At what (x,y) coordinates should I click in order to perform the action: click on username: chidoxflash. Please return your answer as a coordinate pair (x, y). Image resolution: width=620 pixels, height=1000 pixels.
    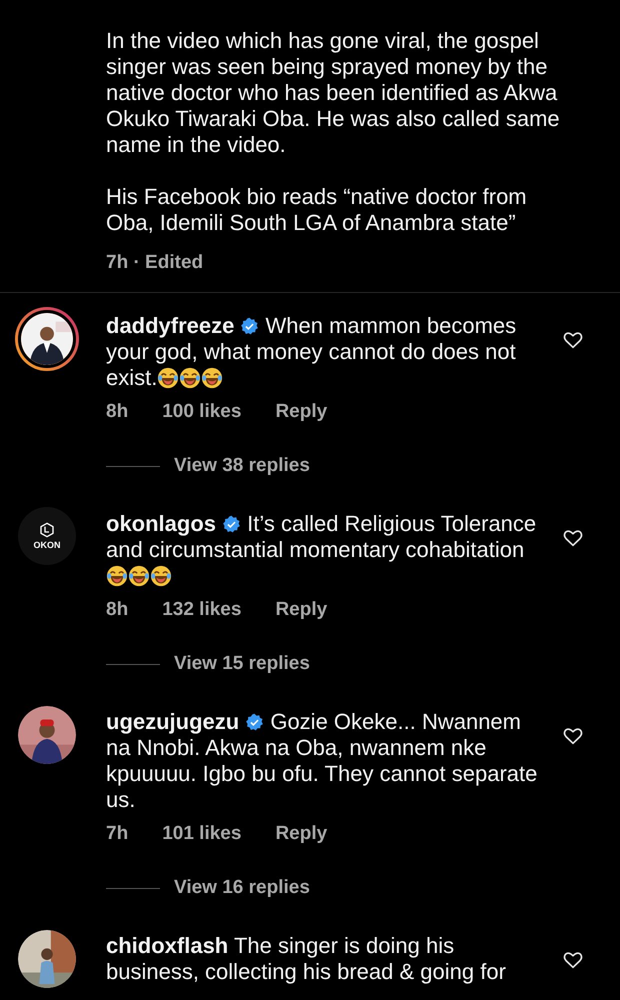
    Looking at the image, I should click on (167, 945).